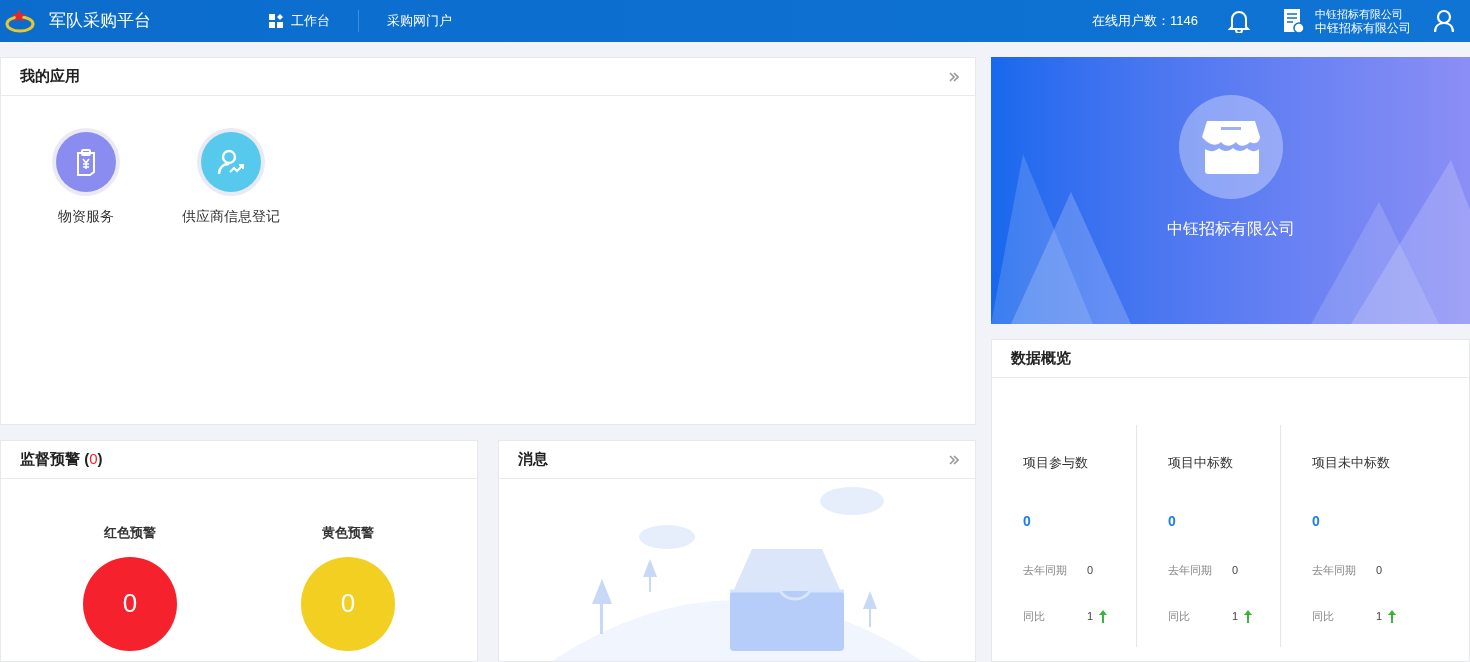  What do you see at coordinates (1230, 147) in the screenshot?
I see `store-icon` at bounding box center [1230, 147].